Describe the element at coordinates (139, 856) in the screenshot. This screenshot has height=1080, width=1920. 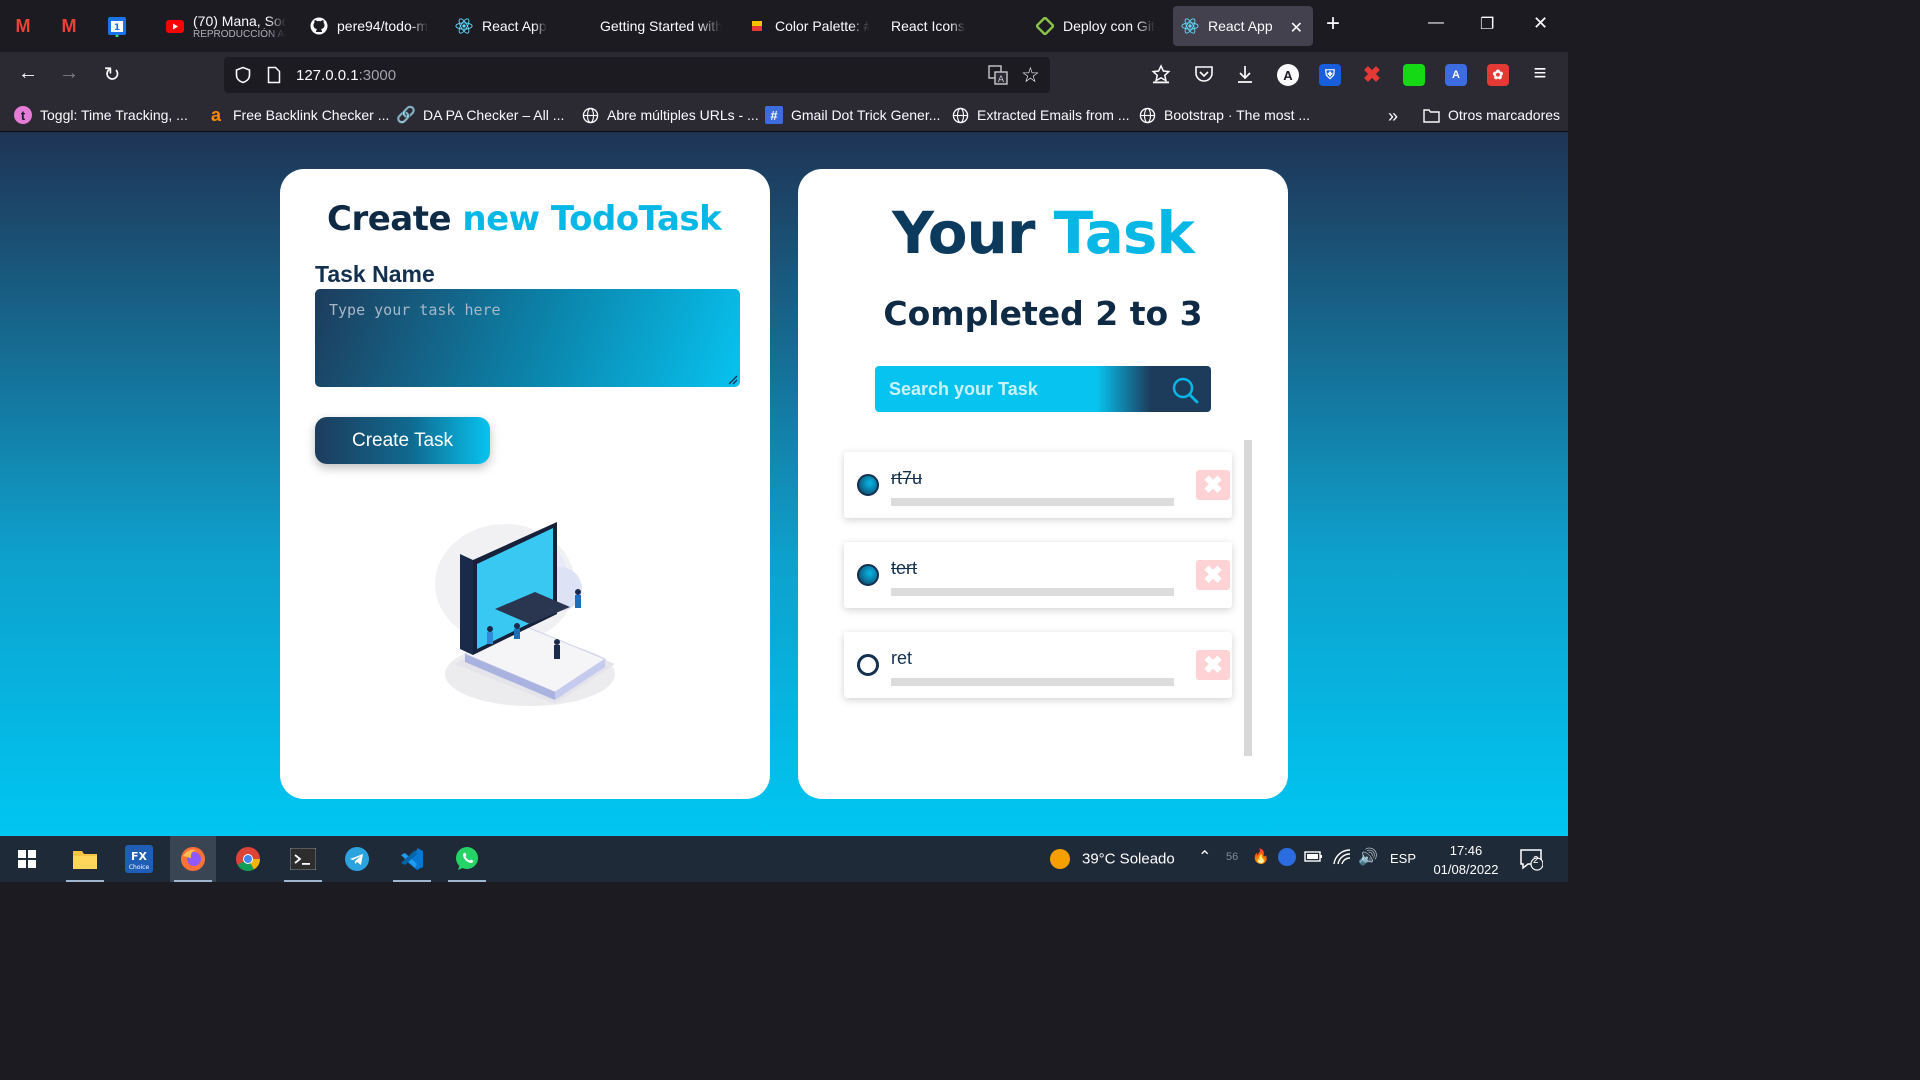
I see `svg-text: FX` at that location.